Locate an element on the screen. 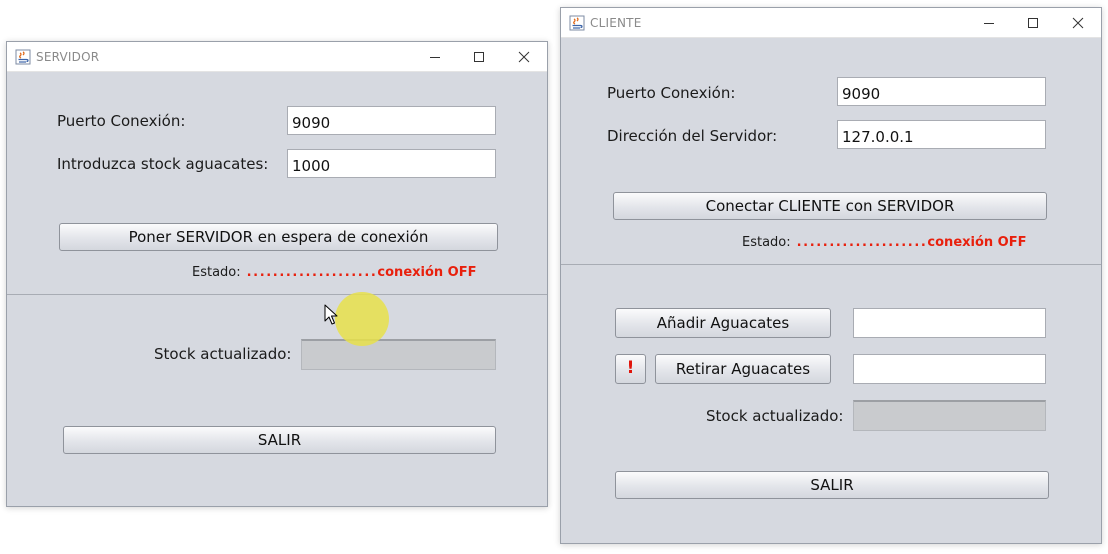  servidor-titlebar: SERVIDOR is located at coordinates (277, 57).